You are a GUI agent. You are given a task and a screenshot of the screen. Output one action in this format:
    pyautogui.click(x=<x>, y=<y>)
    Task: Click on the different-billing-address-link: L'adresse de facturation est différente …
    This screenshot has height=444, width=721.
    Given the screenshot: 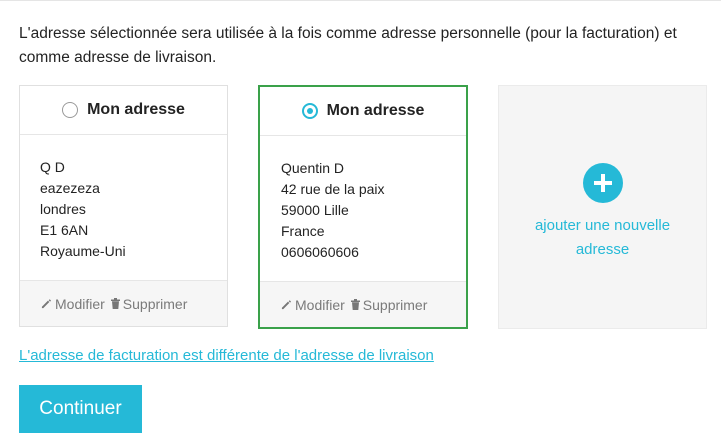 What is the action you would take?
    pyautogui.click(x=226, y=355)
    